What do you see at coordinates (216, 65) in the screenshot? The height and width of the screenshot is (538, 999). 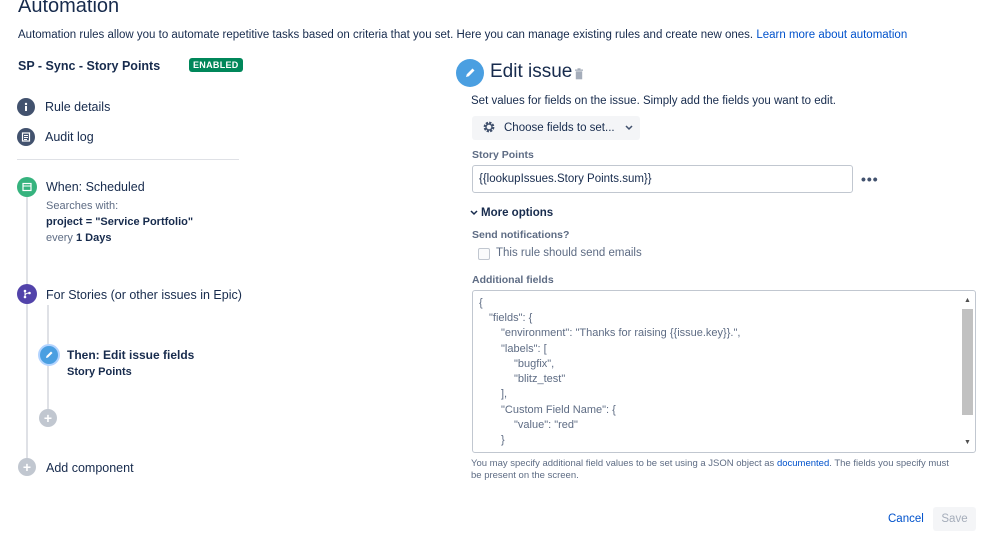 I see `status-badge: ENABLED` at bounding box center [216, 65].